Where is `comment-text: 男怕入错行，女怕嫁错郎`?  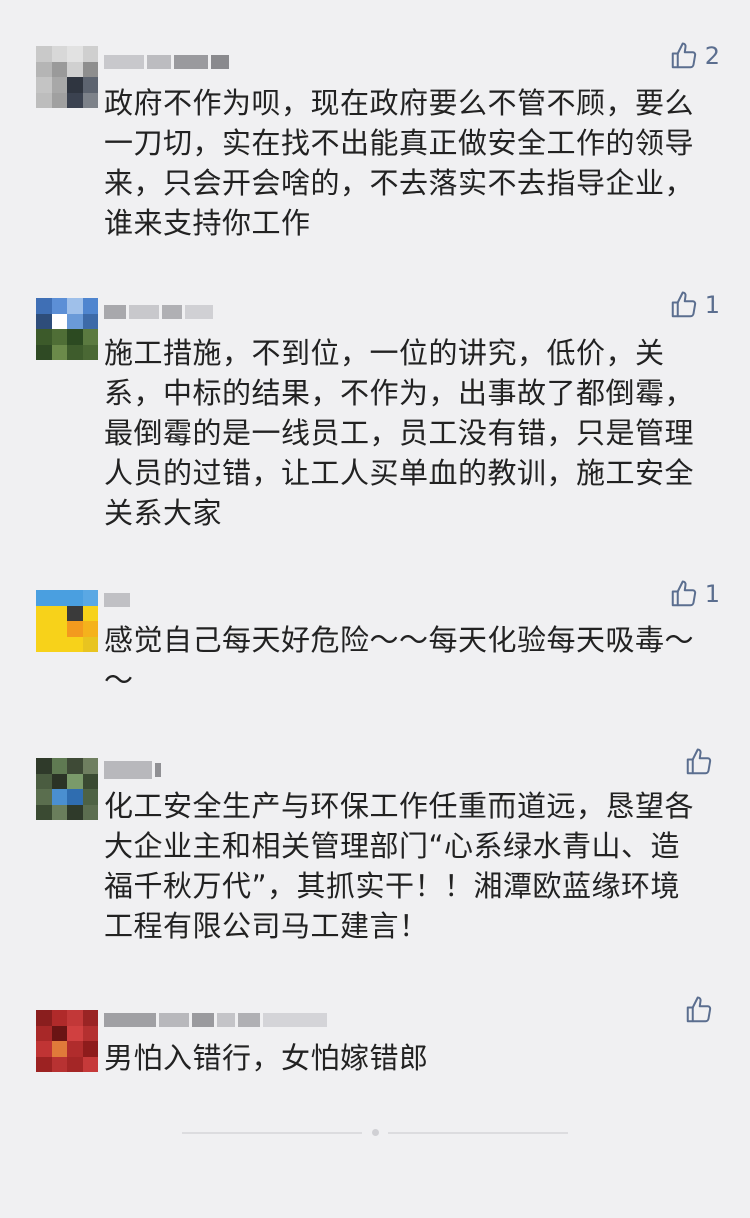 comment-text: 男怕入错行，女怕嫁错郎 is located at coordinates (266, 1058).